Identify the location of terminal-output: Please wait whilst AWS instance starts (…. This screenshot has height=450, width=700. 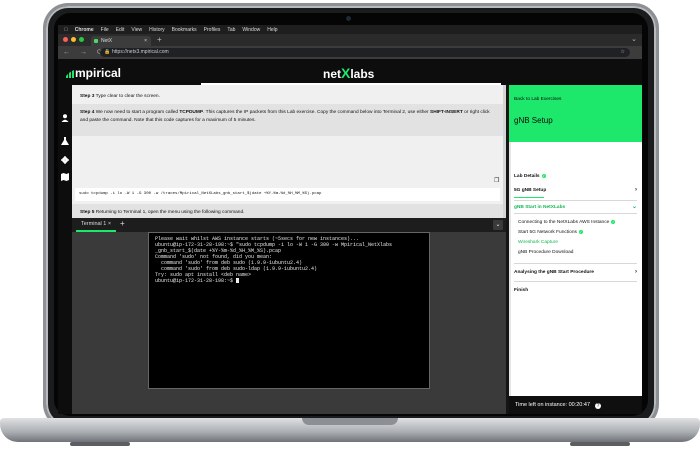
(273, 260).